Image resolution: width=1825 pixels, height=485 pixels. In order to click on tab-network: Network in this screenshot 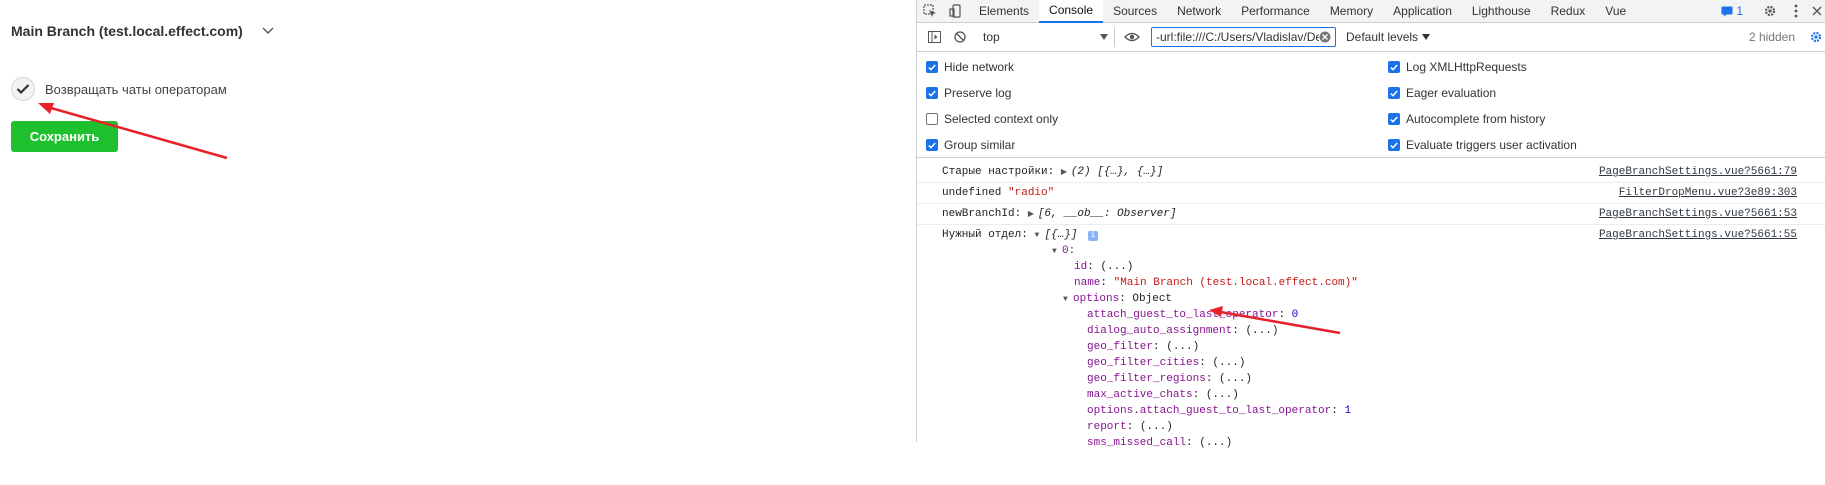, I will do `click(1199, 11)`.